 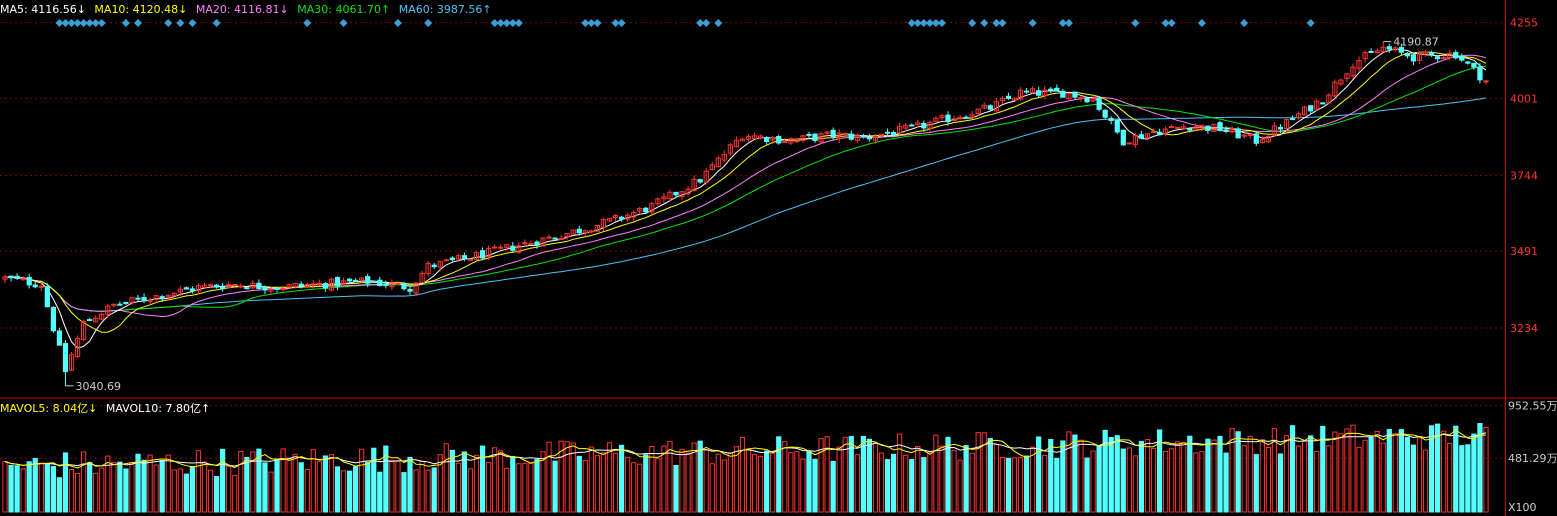 What do you see at coordinates (1522, 507) in the screenshot?
I see `volume-unit-label: X100` at bounding box center [1522, 507].